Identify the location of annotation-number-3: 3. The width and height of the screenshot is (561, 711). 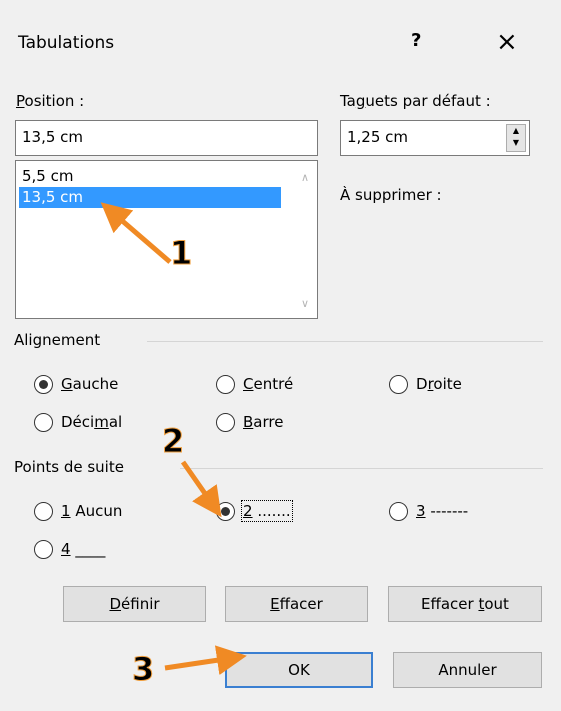
(143, 669).